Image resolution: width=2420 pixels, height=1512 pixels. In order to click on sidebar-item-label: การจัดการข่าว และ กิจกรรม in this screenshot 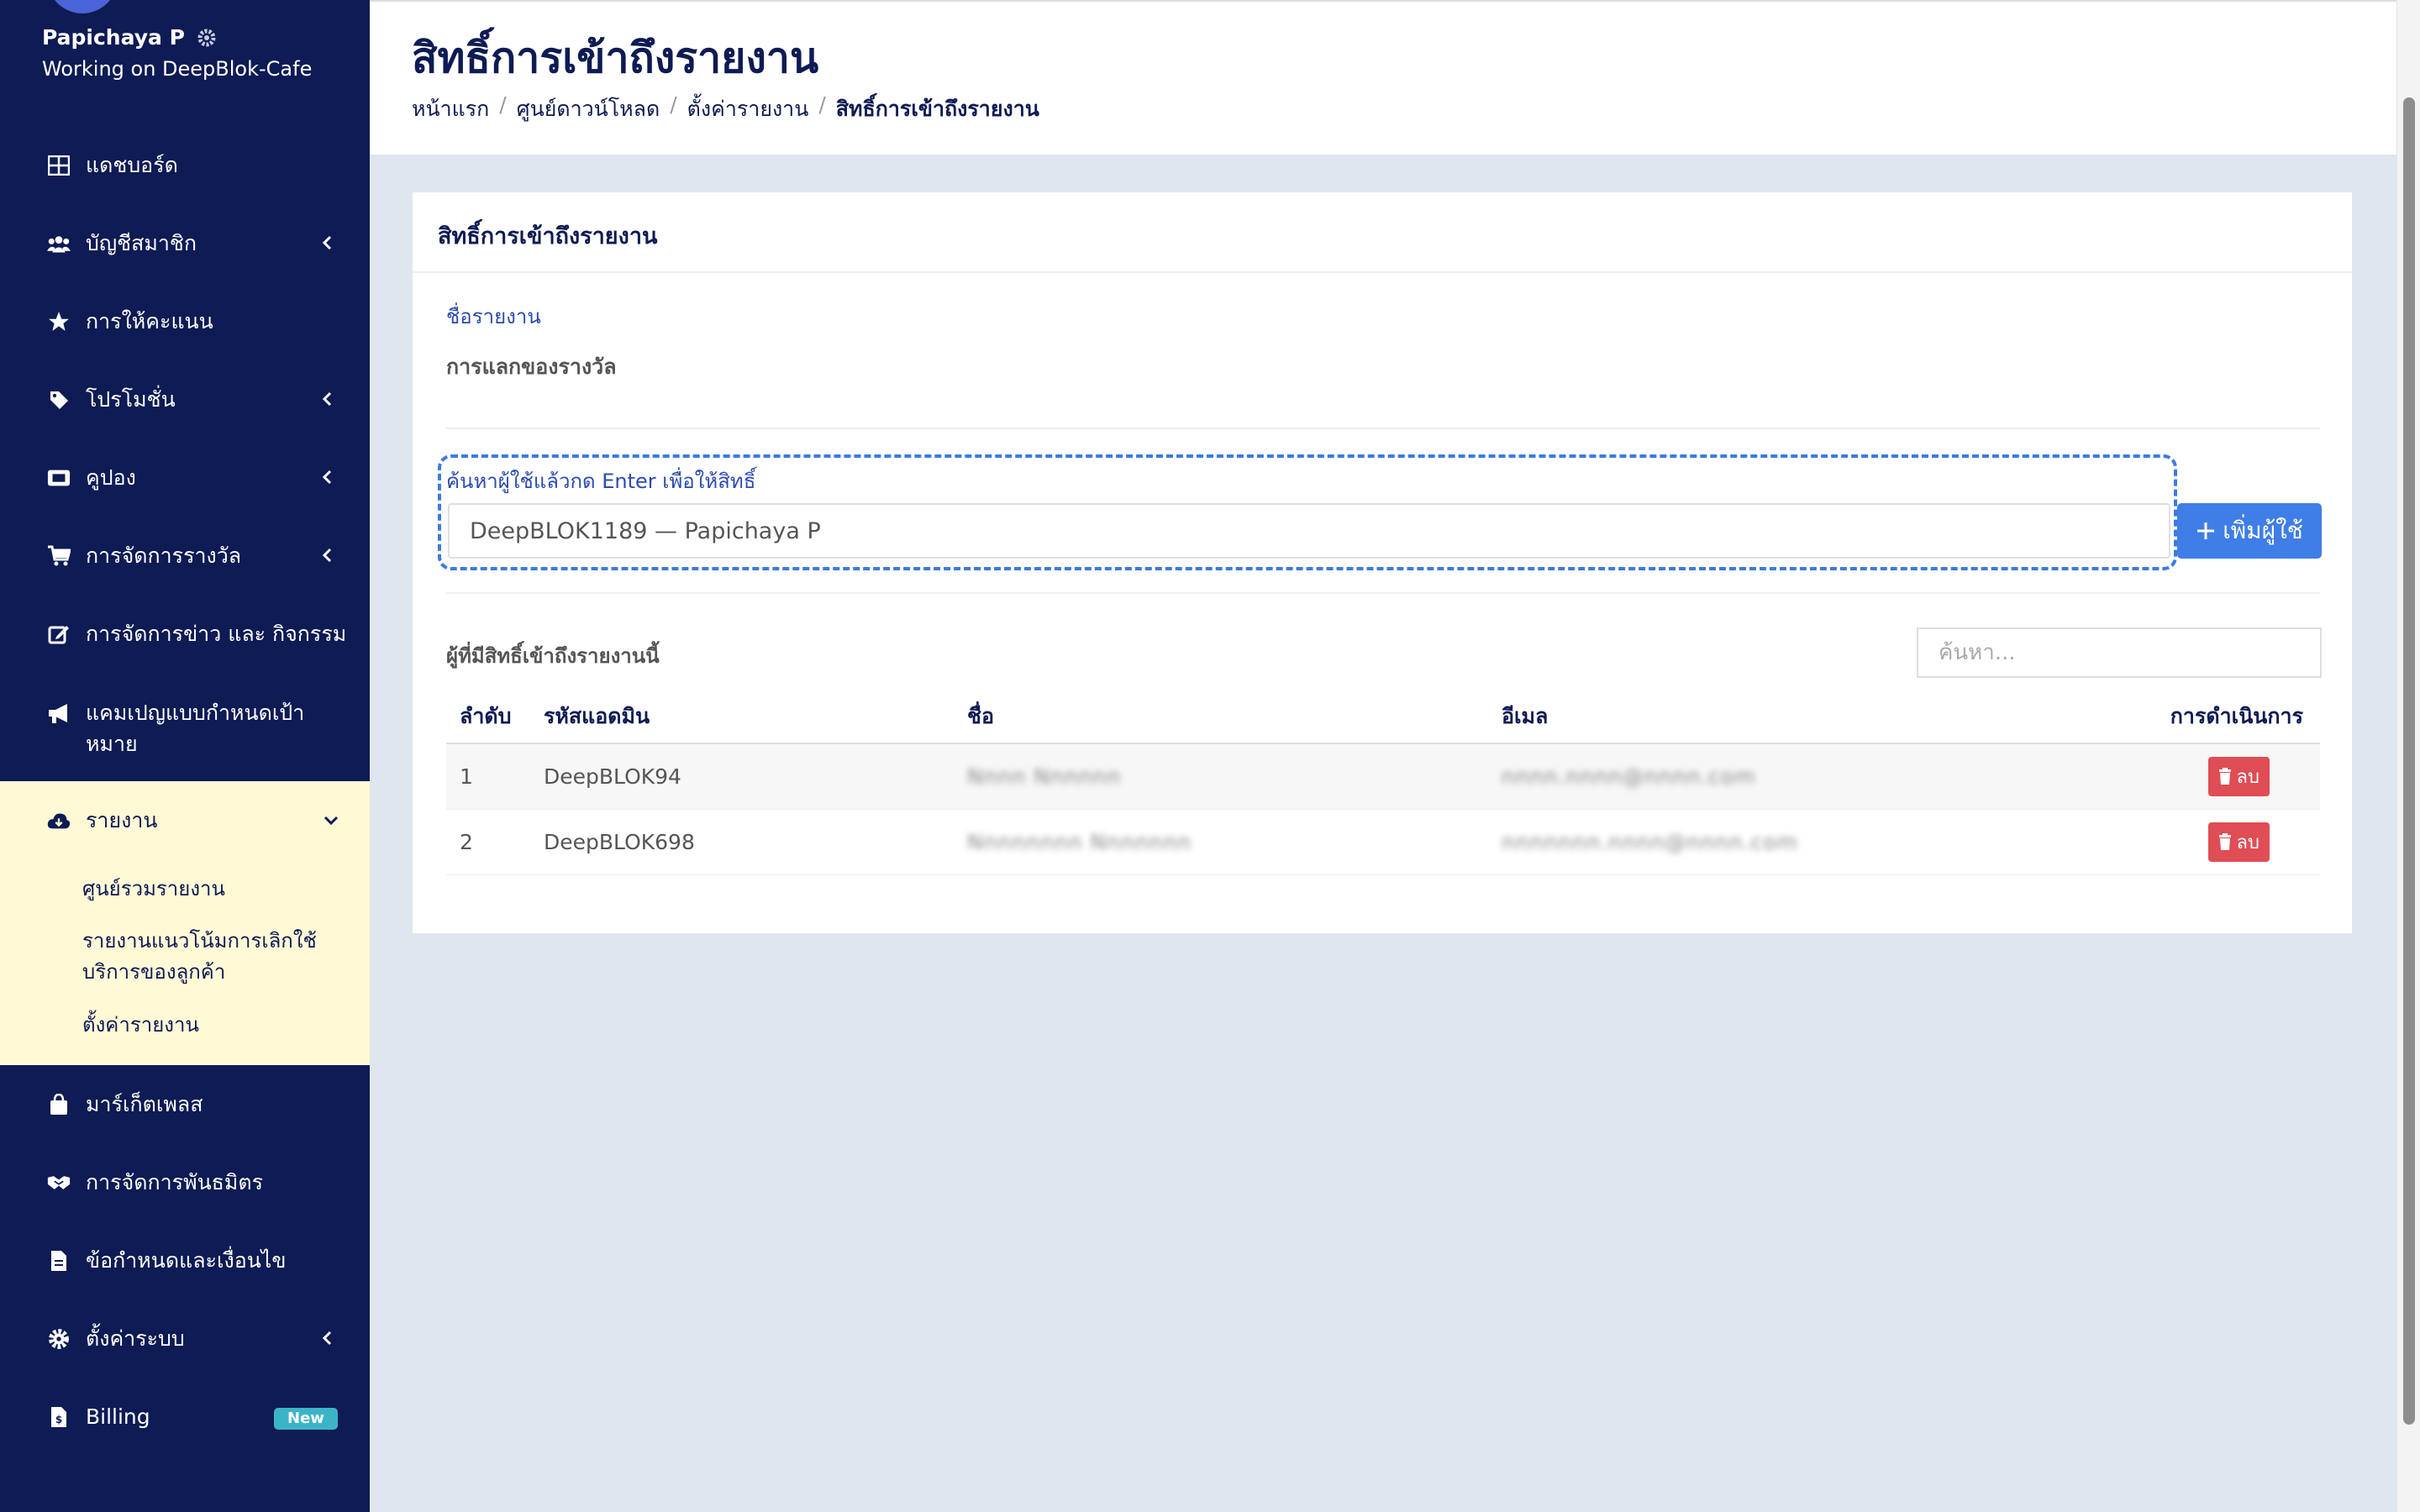, I will do `click(217, 634)`.